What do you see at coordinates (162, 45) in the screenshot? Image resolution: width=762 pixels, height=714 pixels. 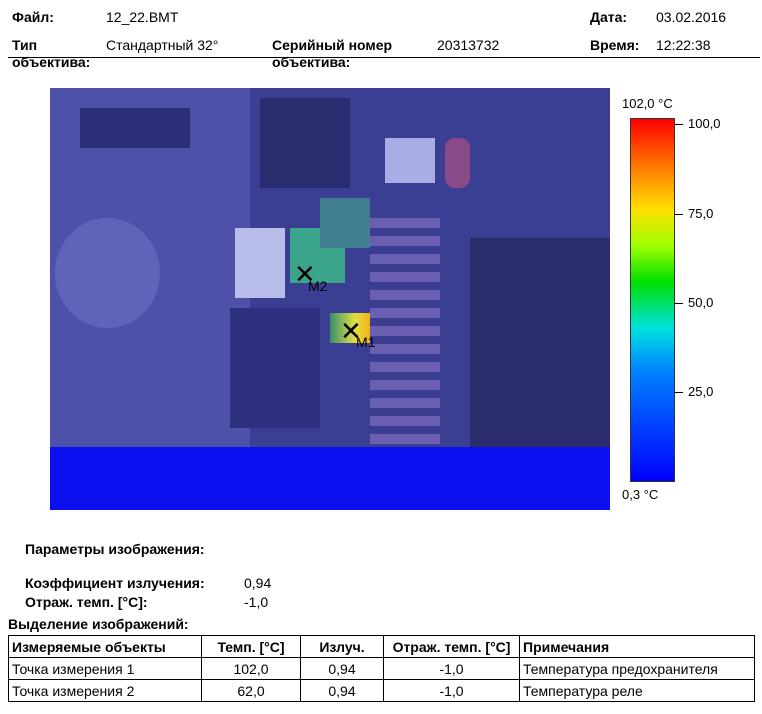 I see `lens-value: Стандартный 32°` at bounding box center [162, 45].